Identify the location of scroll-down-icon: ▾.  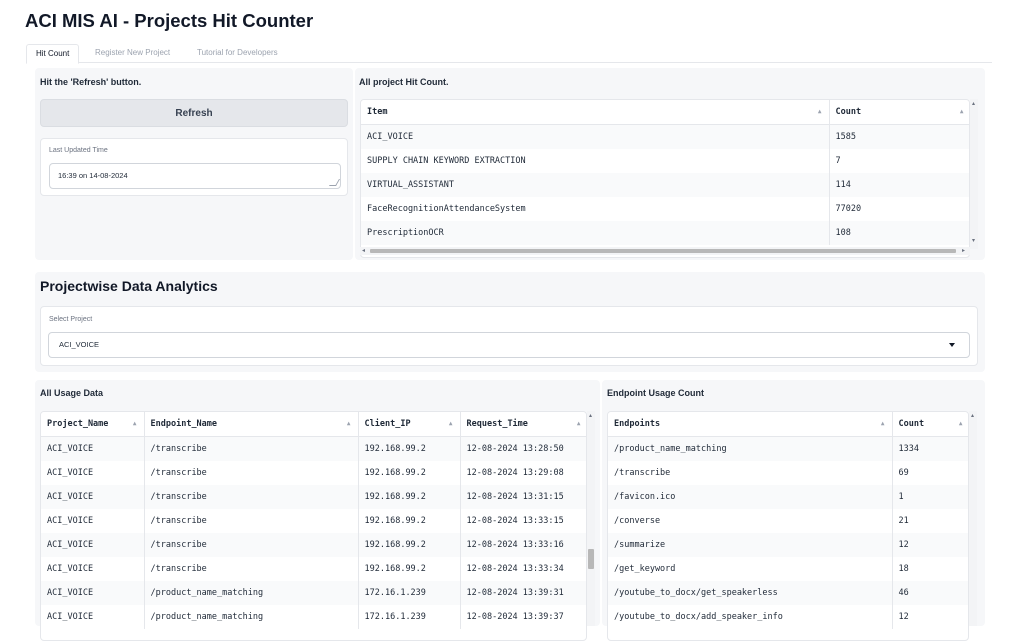
(973, 240).